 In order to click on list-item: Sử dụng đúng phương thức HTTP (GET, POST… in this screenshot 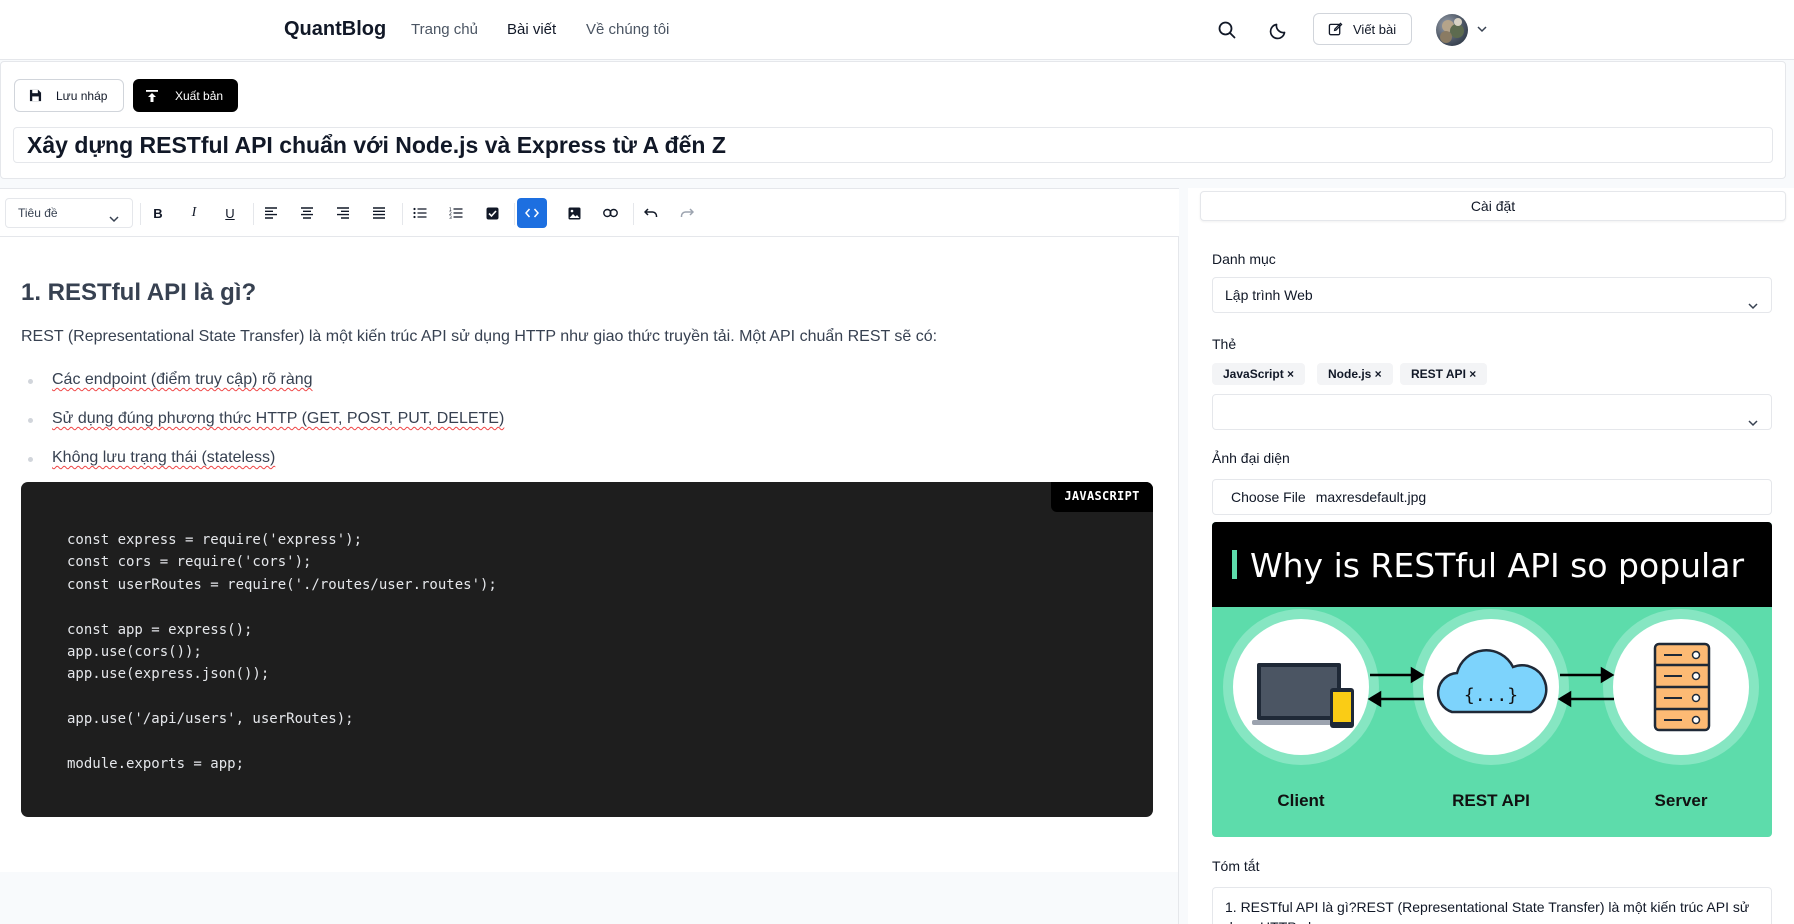, I will do `click(266, 418)`.